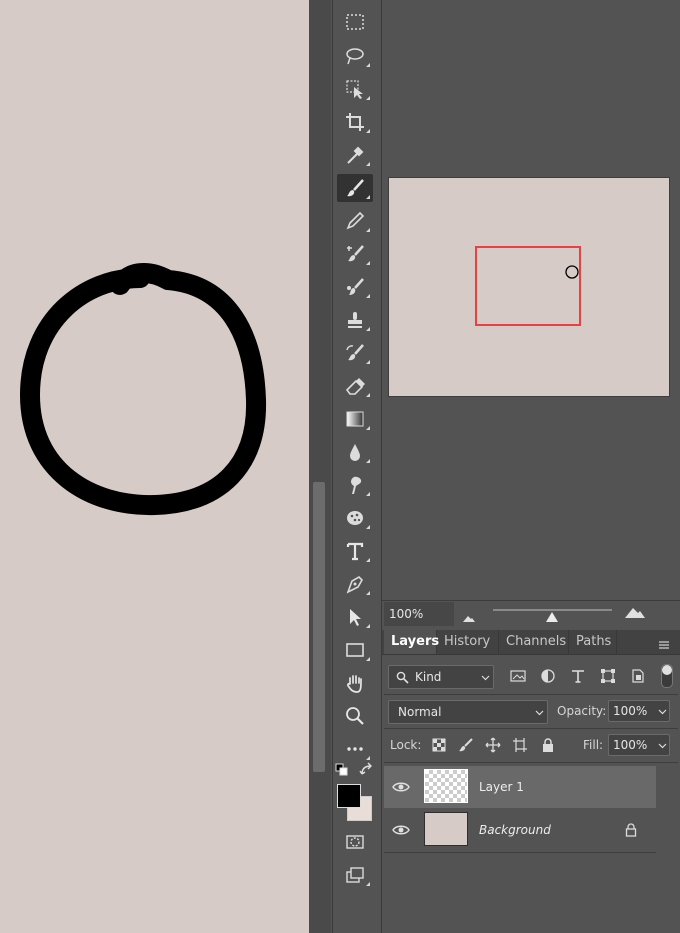 The height and width of the screenshot is (933, 680). I want to click on default-colors-icon, so click(341, 769).